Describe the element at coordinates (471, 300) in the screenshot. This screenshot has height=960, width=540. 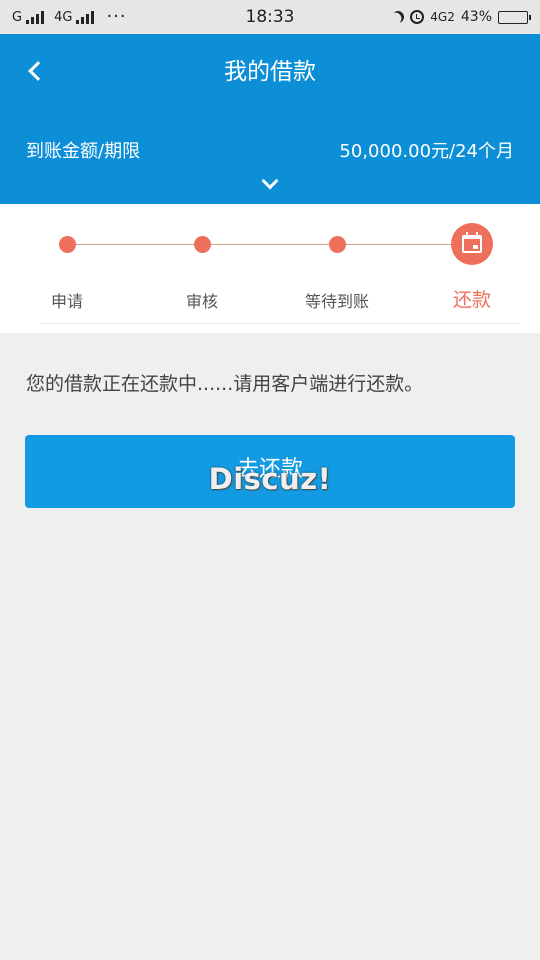
I see `step-label-repay: 还款` at that location.